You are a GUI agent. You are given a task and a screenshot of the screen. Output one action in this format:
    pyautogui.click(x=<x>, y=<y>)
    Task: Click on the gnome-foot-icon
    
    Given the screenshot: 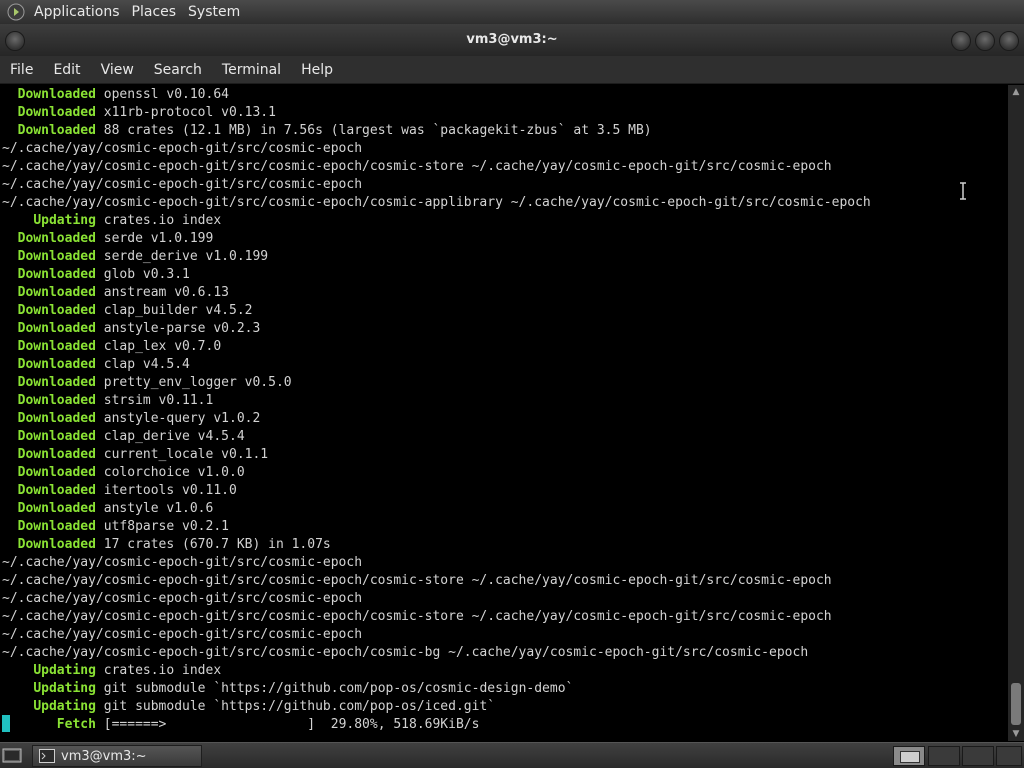 What is the action you would take?
    pyautogui.click(x=16, y=12)
    